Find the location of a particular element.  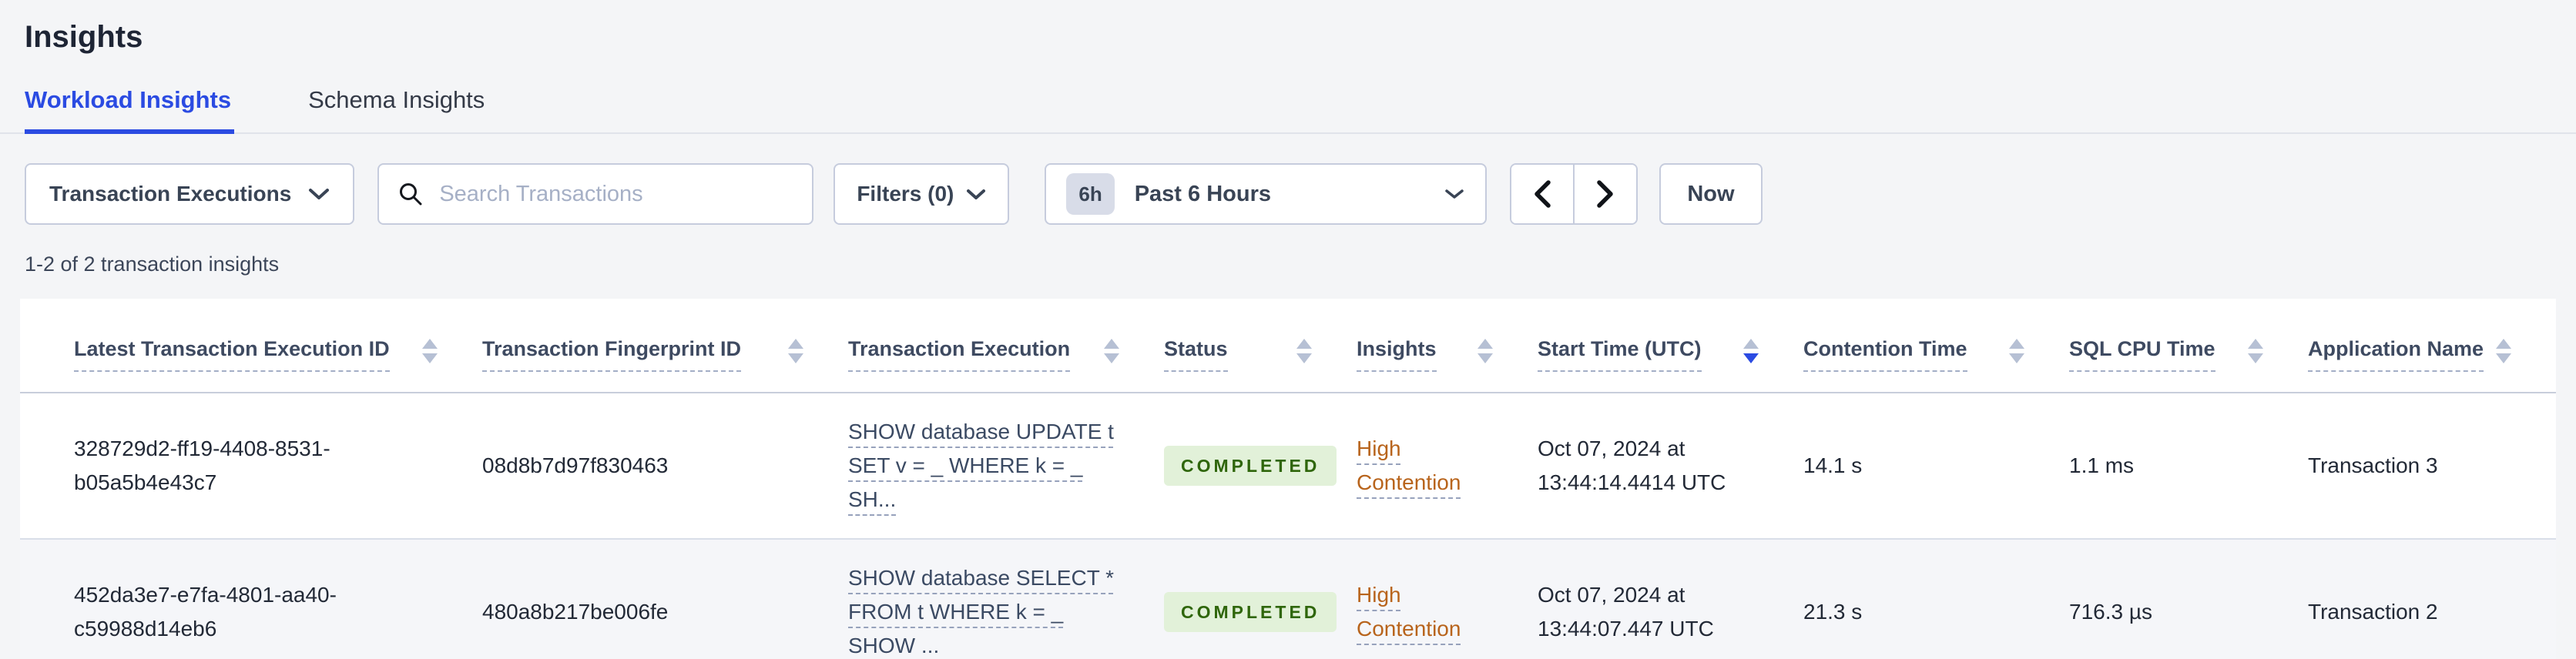

execution-type-dropdown-label: Transaction Executions is located at coordinates (170, 194).